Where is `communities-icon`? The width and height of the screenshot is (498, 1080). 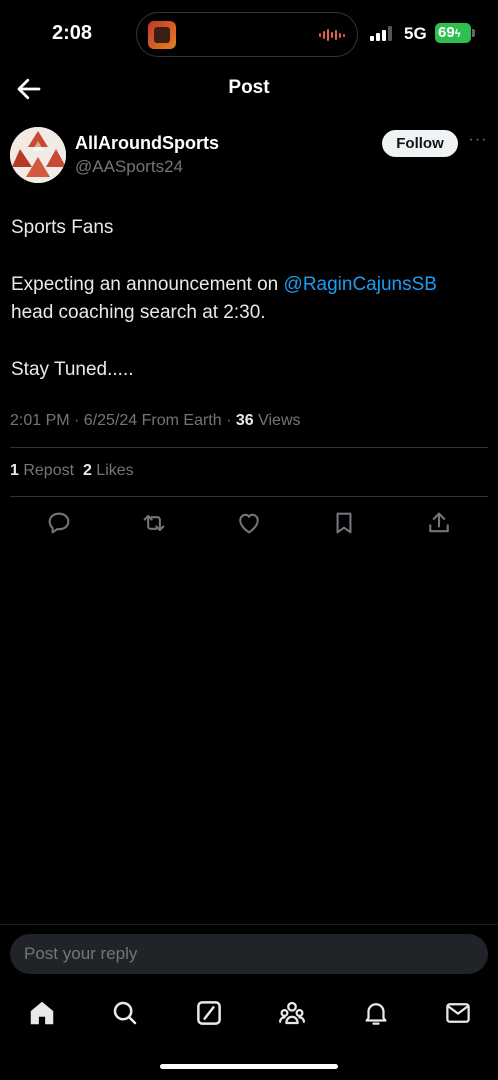 communities-icon is located at coordinates (292, 1013).